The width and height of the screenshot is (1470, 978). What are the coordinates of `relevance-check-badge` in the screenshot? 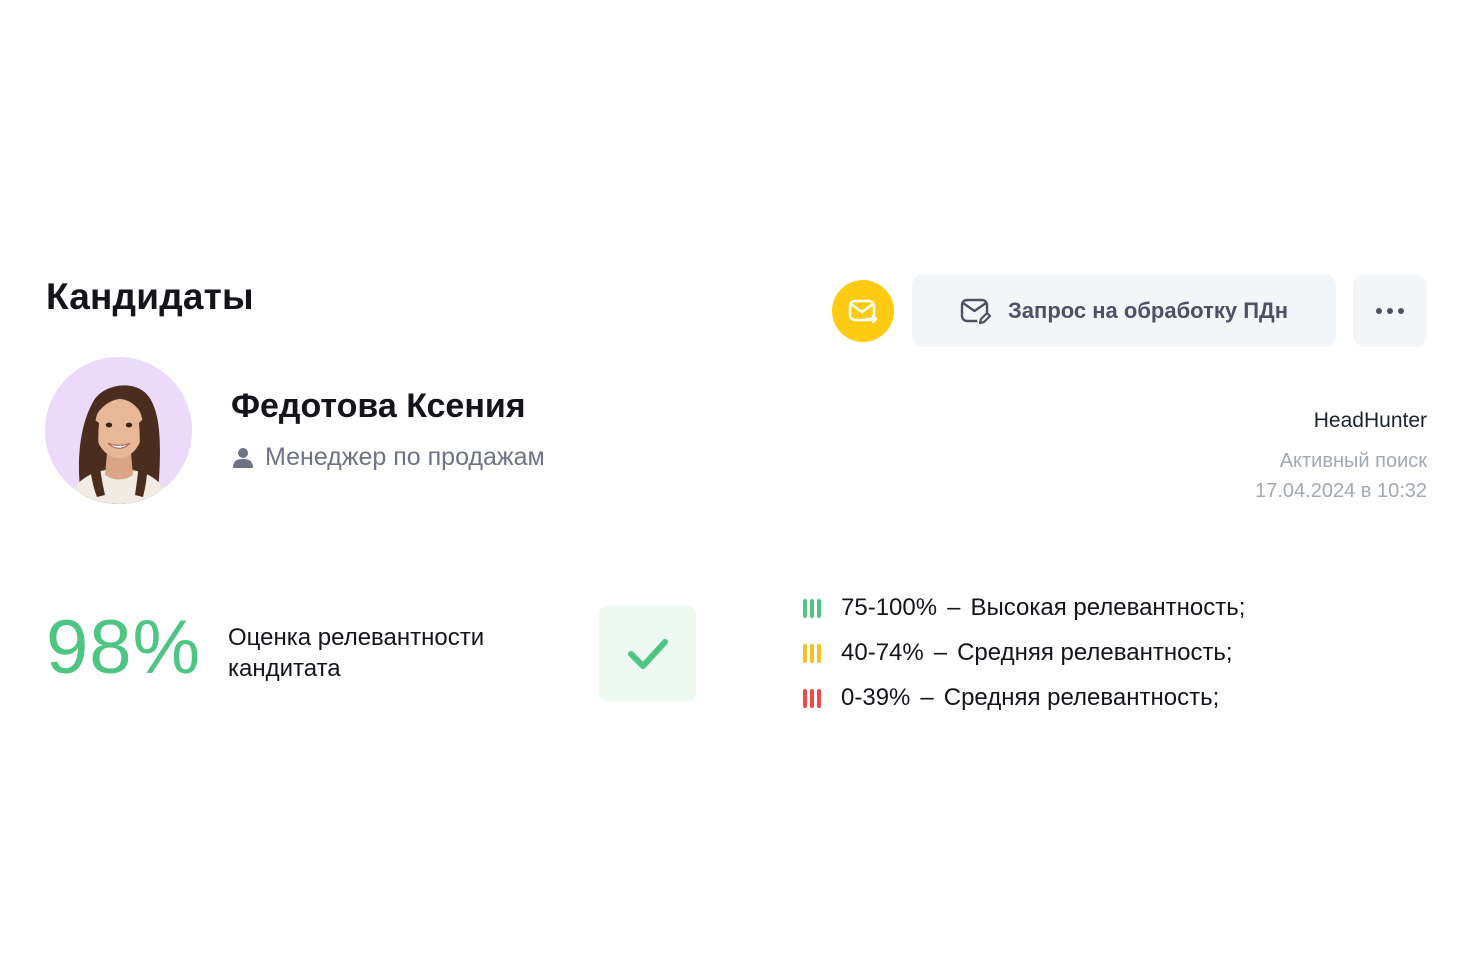 It's located at (647, 653).